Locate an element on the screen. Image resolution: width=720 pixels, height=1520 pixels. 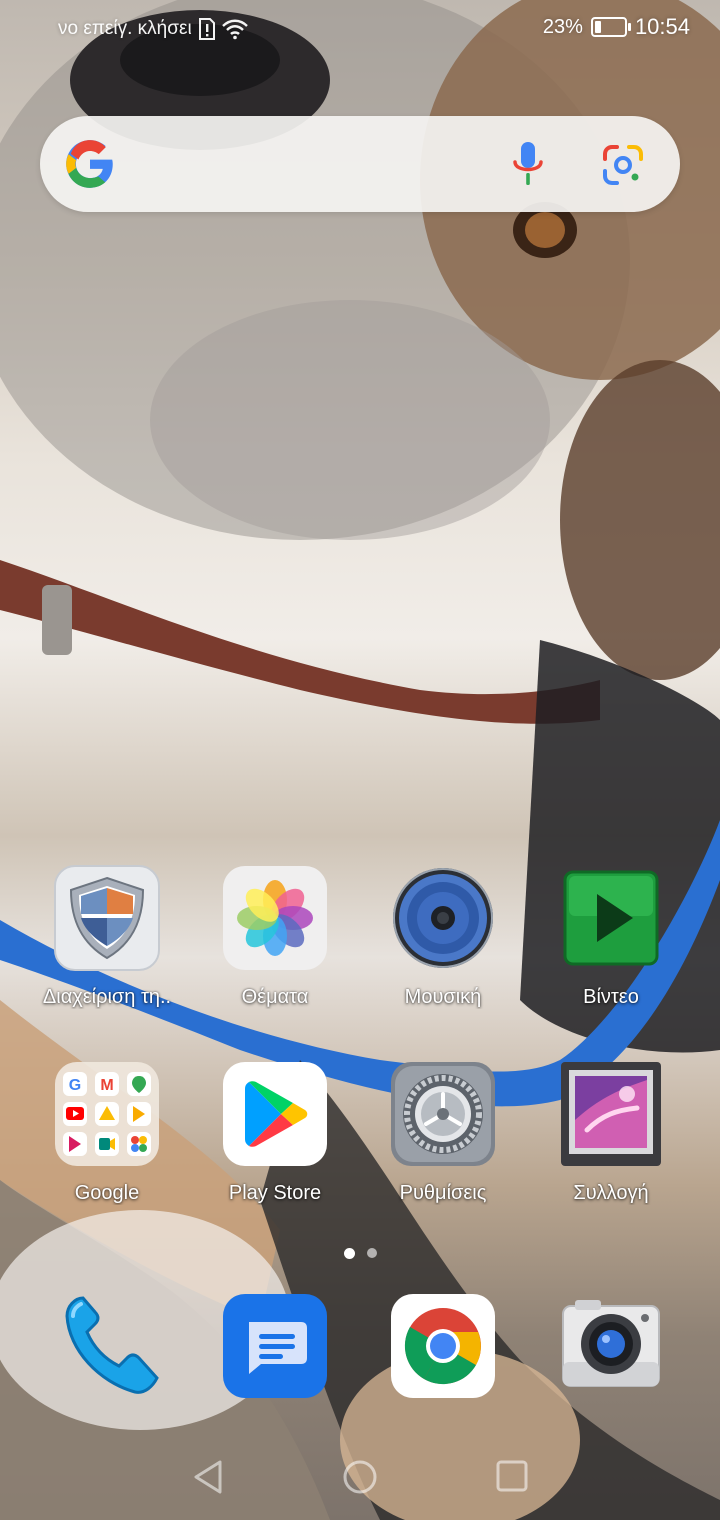
navigation-bar is located at coordinates (360, 1478).